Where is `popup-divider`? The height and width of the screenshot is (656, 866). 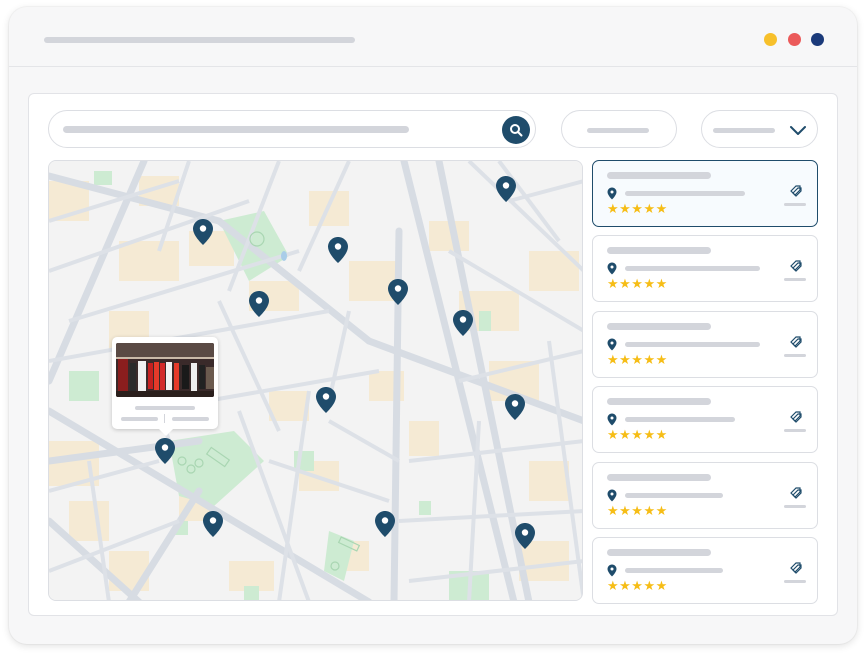 popup-divider is located at coordinates (164, 418).